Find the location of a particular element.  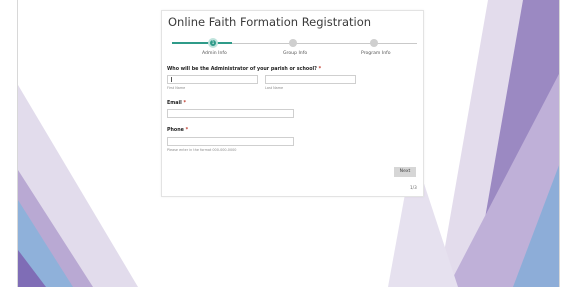

step-2-label: Group Info is located at coordinates (295, 53).